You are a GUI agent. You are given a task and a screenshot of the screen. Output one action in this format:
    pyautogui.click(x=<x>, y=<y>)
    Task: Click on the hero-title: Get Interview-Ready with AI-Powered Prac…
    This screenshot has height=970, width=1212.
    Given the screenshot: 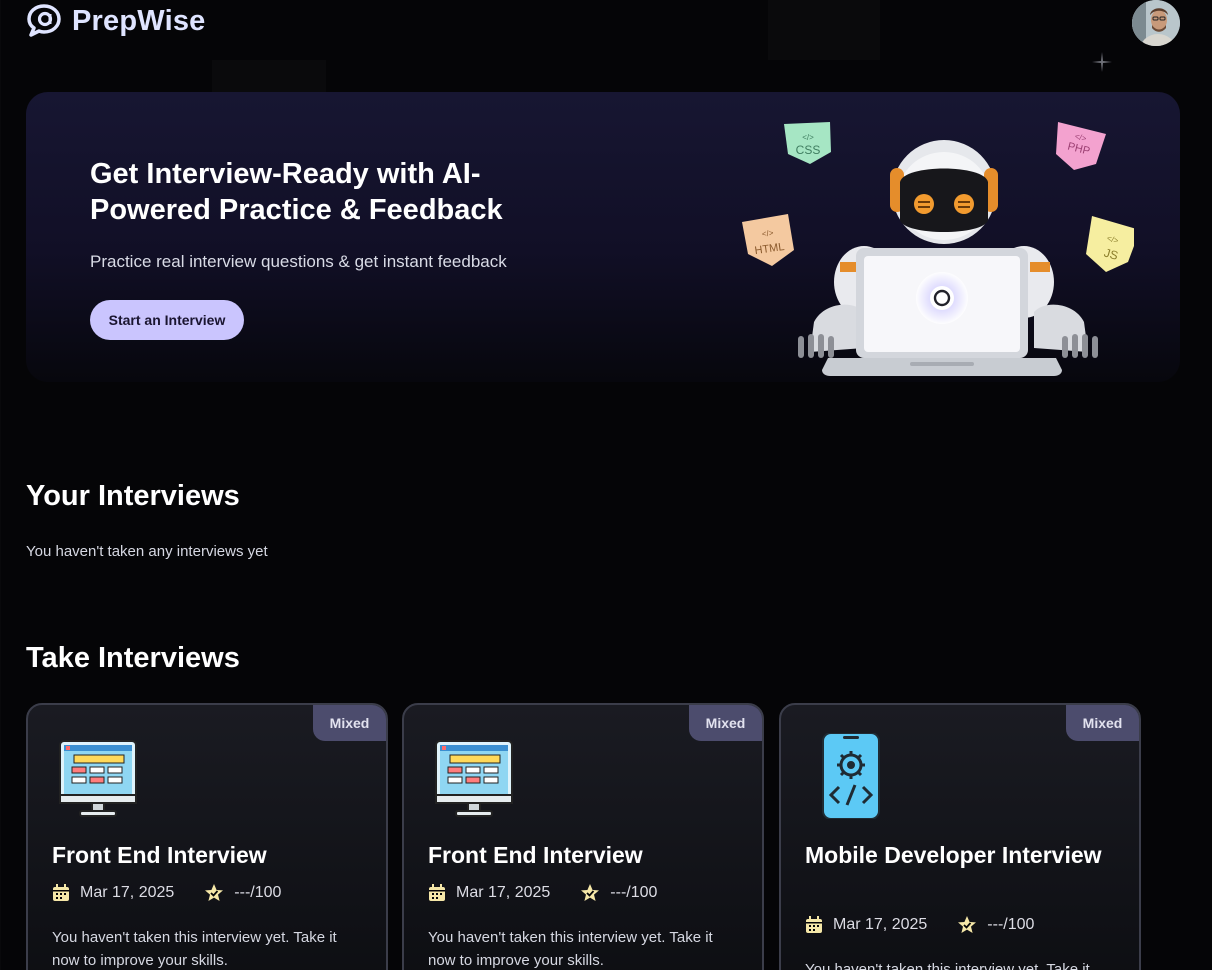 What is the action you would take?
    pyautogui.click(x=296, y=192)
    